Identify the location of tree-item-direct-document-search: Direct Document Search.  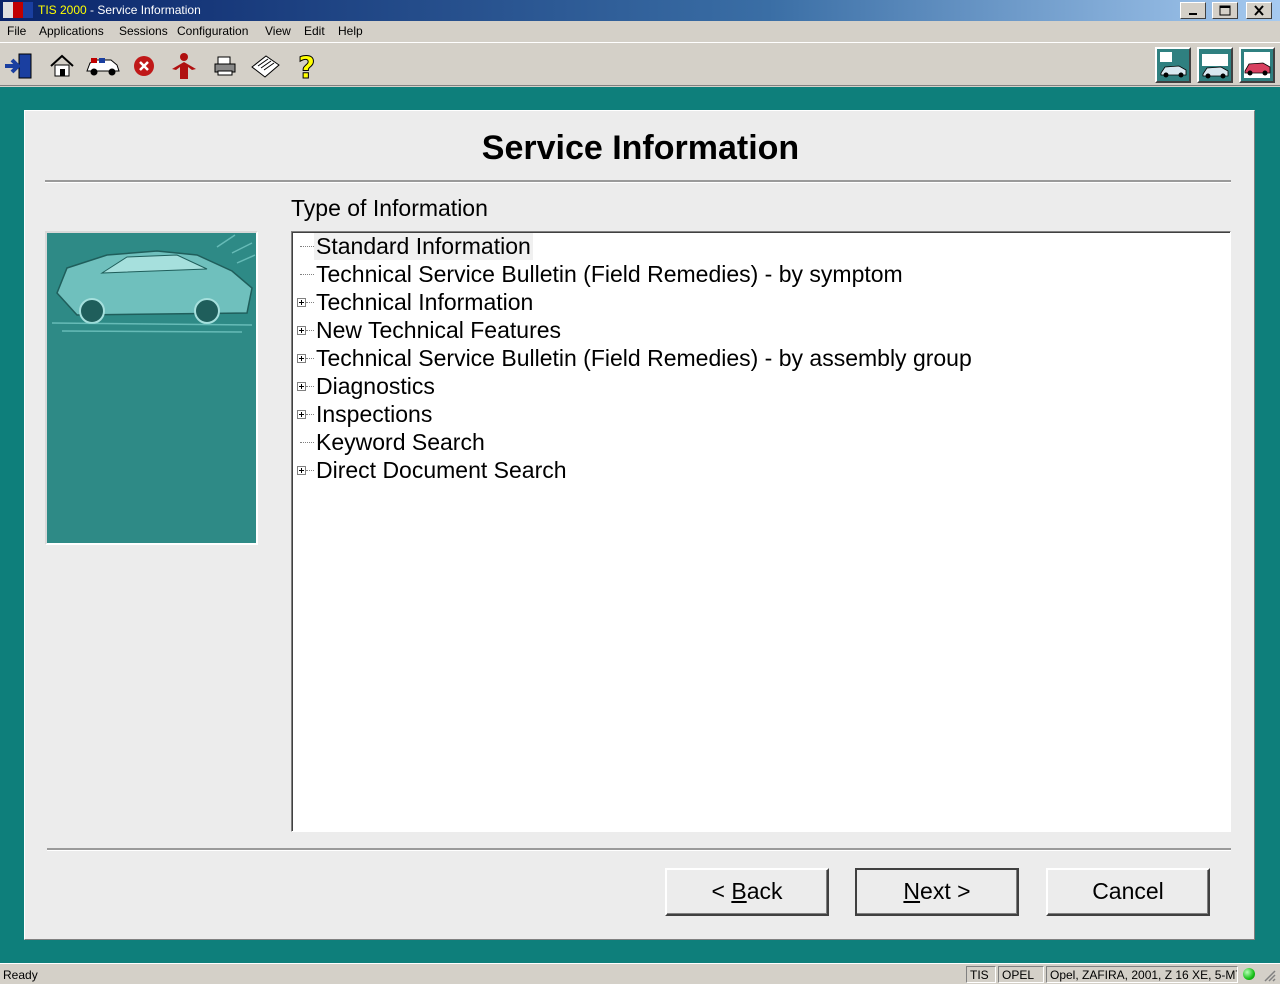
(742, 470).